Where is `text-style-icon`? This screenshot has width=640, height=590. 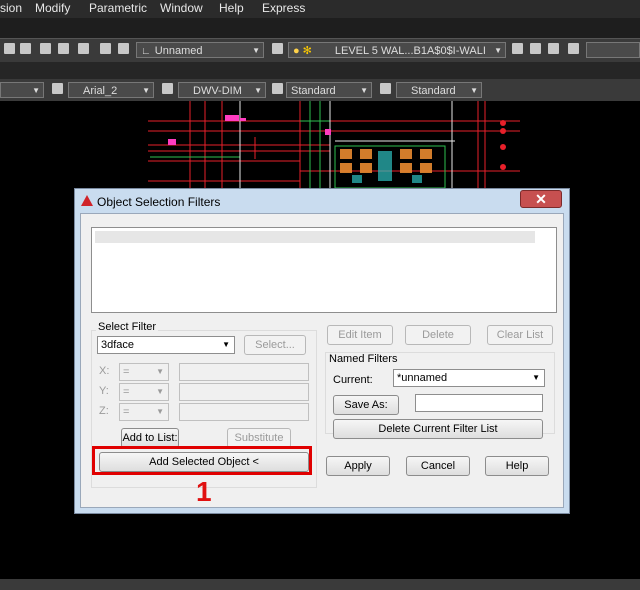
text-style-icon is located at coordinates (57, 88).